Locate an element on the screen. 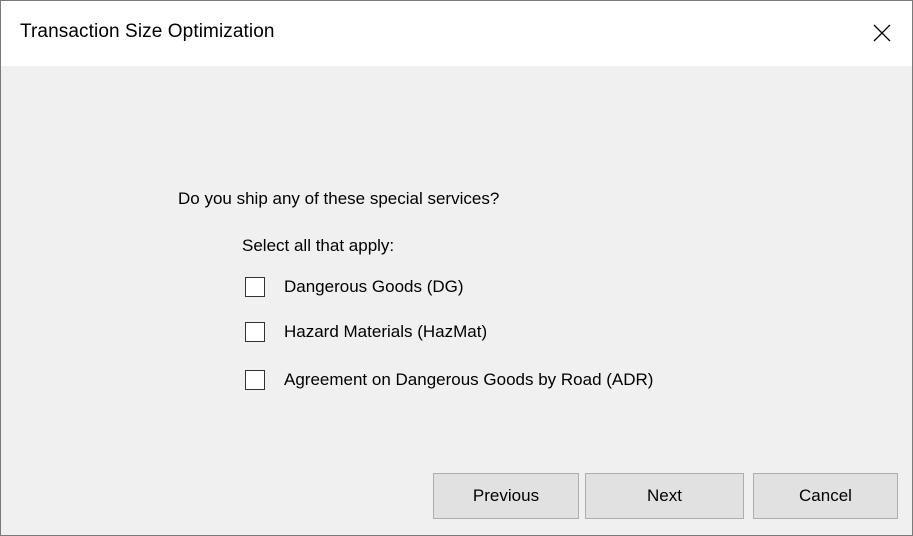  next-button: Next is located at coordinates (664, 496).